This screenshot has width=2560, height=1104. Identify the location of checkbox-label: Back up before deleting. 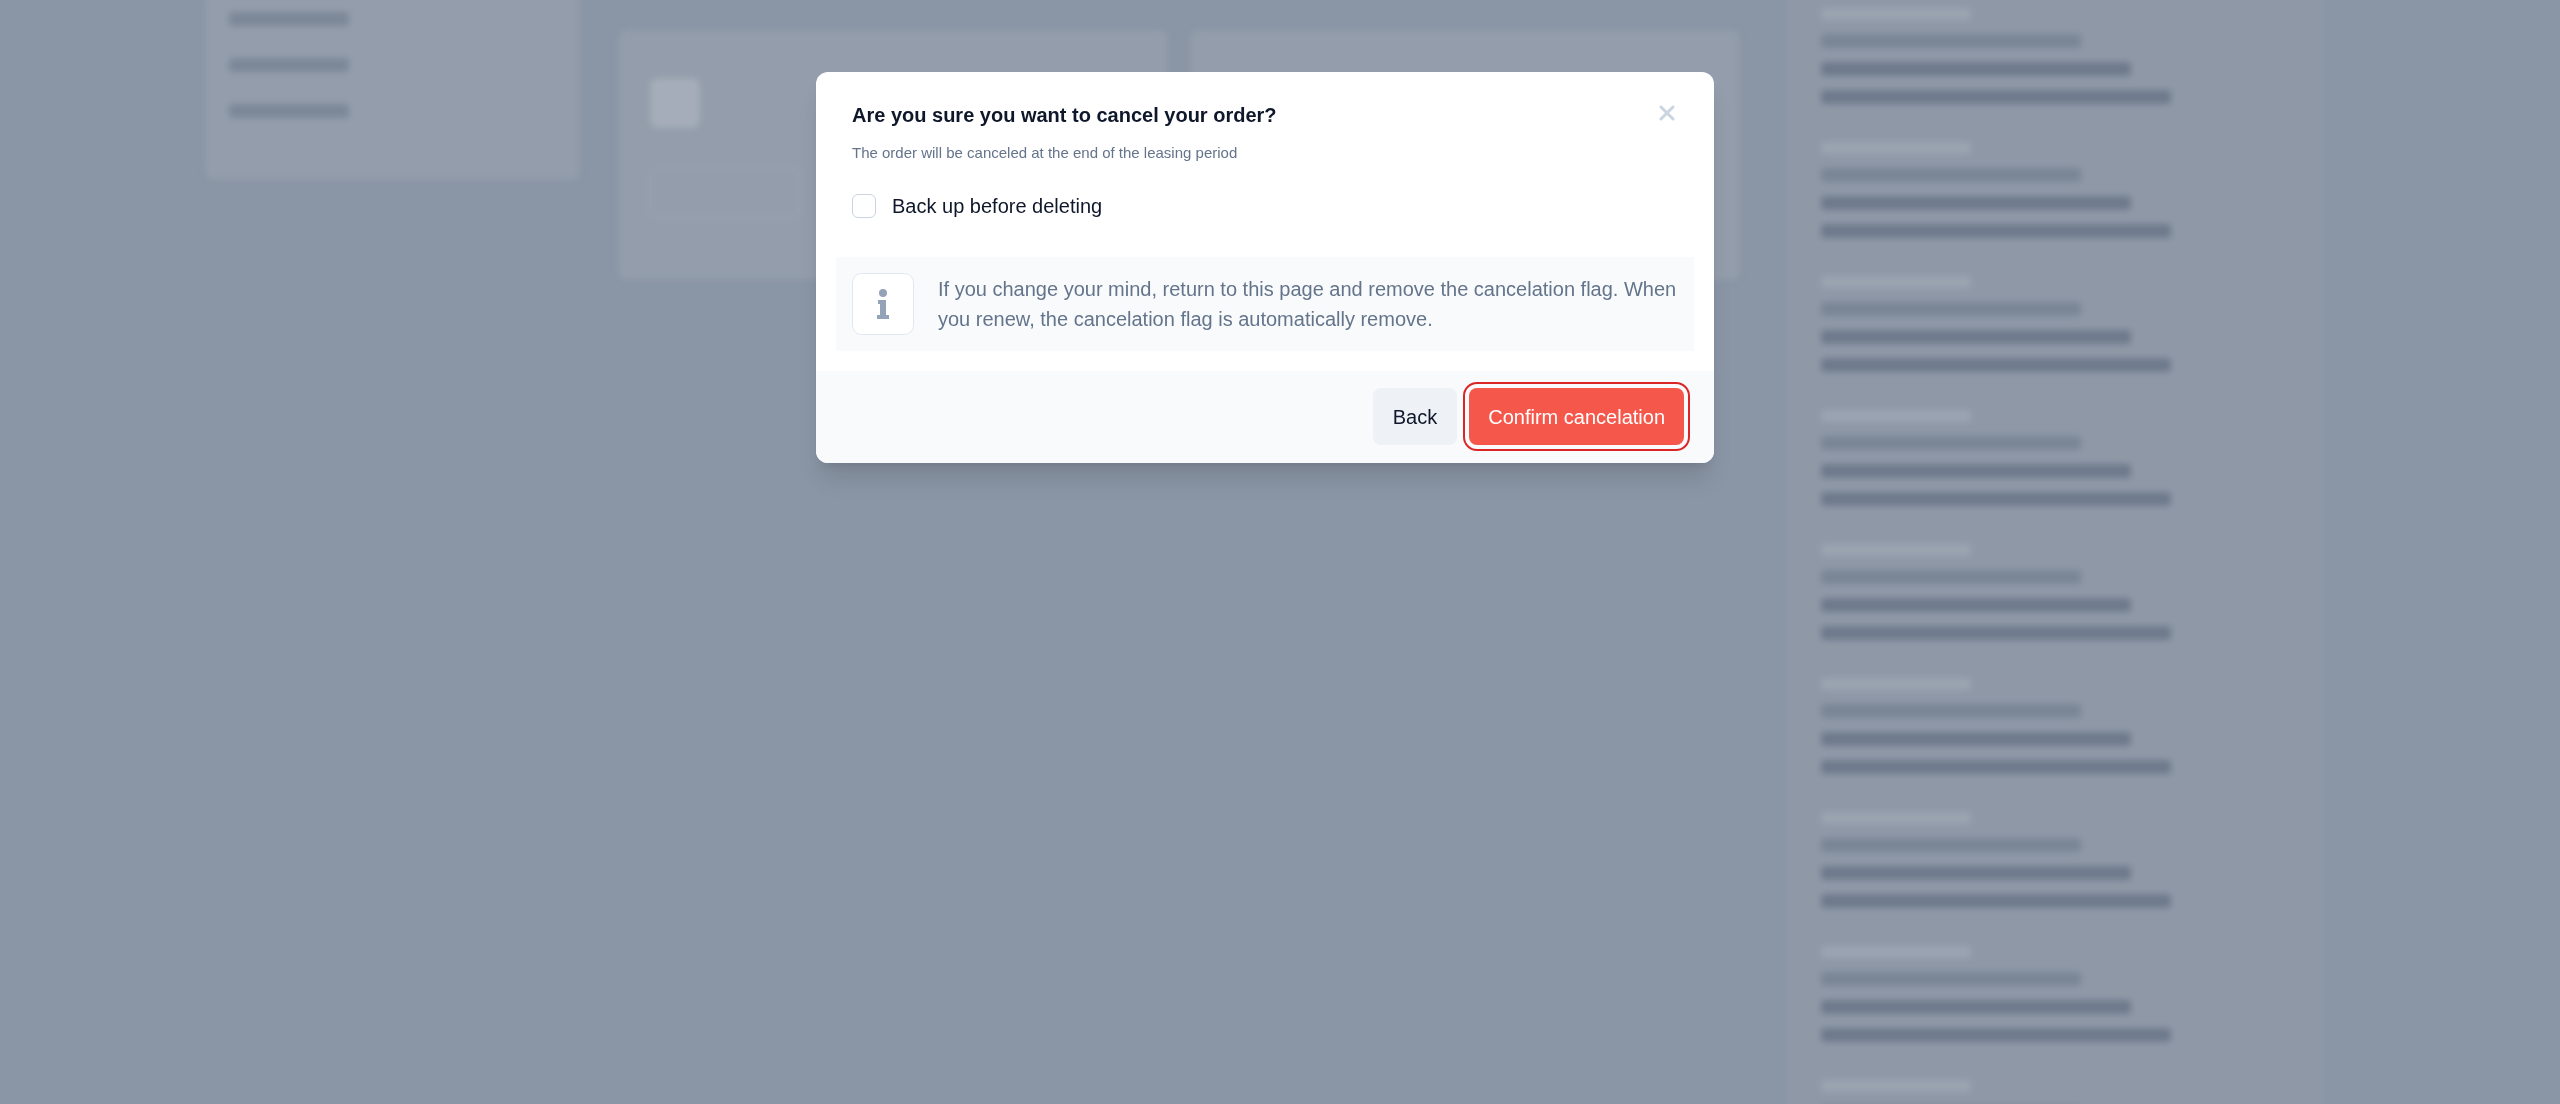
(997, 206).